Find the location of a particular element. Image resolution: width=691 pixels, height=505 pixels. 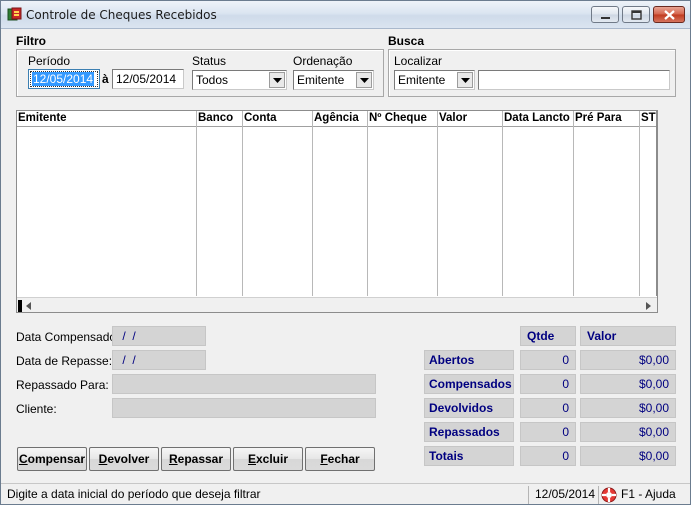

minimize-icon is located at coordinates (605, 18).